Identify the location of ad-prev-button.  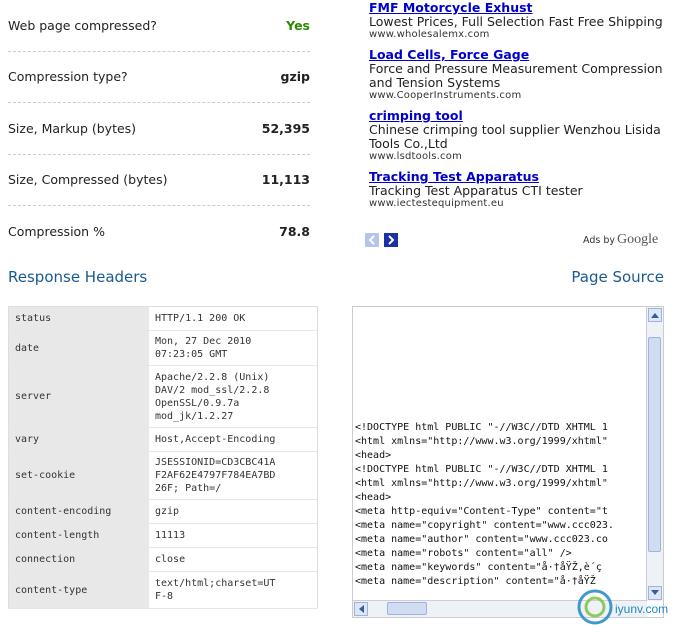
(372, 240).